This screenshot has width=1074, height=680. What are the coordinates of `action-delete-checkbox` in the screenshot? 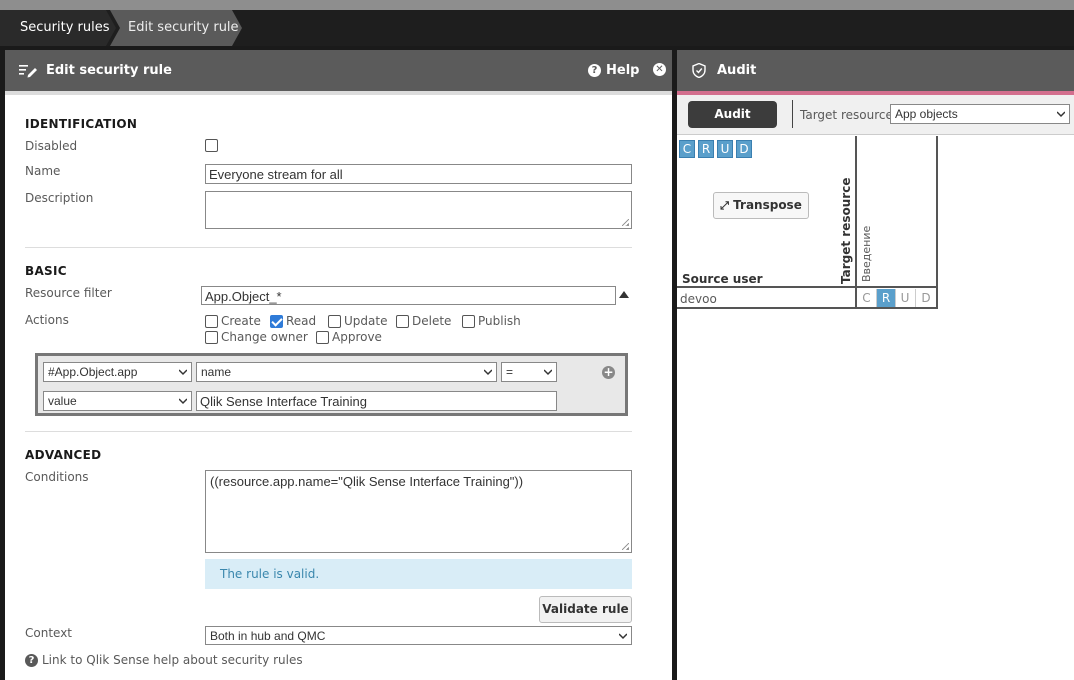 It's located at (402, 321).